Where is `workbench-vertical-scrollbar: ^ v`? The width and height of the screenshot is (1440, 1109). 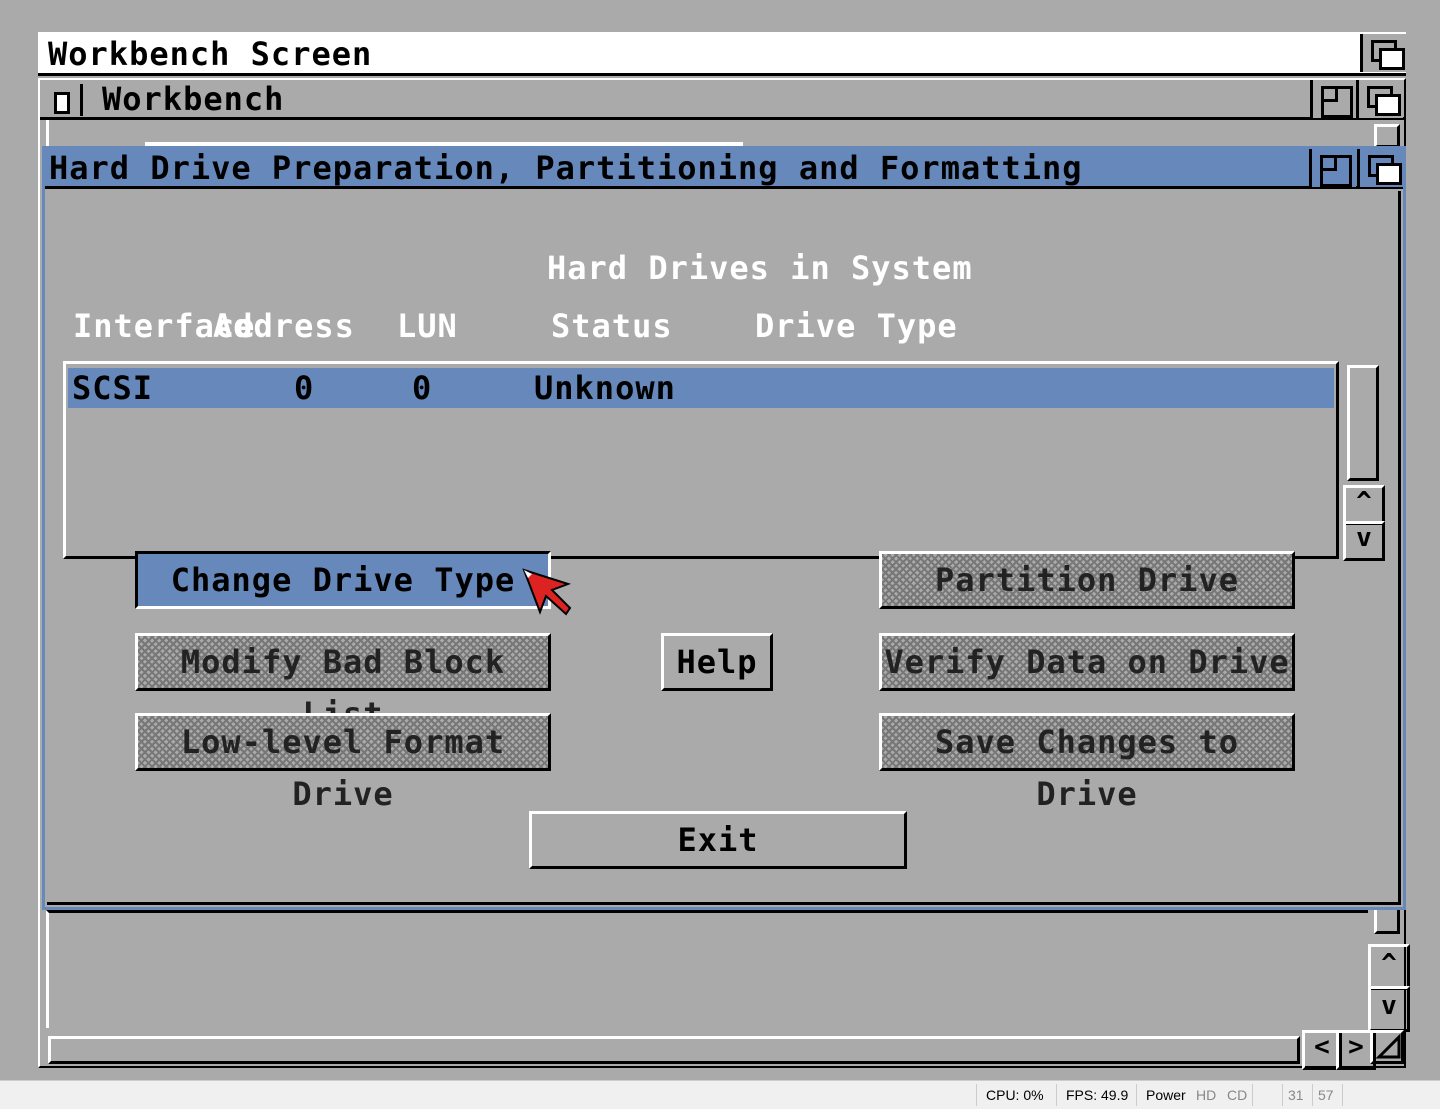
workbench-vertical-scrollbar: ^ v is located at coordinates (1389, 971).